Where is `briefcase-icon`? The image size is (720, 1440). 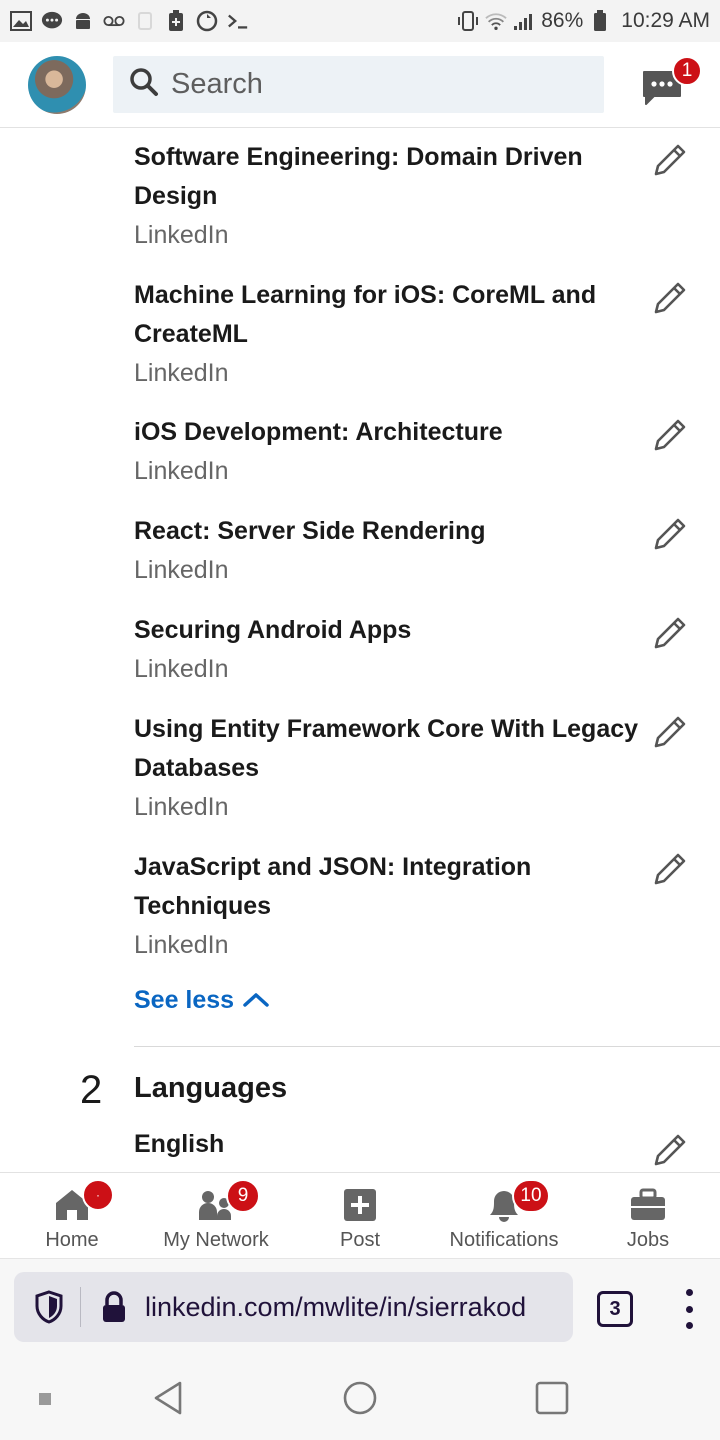 briefcase-icon is located at coordinates (648, 1205).